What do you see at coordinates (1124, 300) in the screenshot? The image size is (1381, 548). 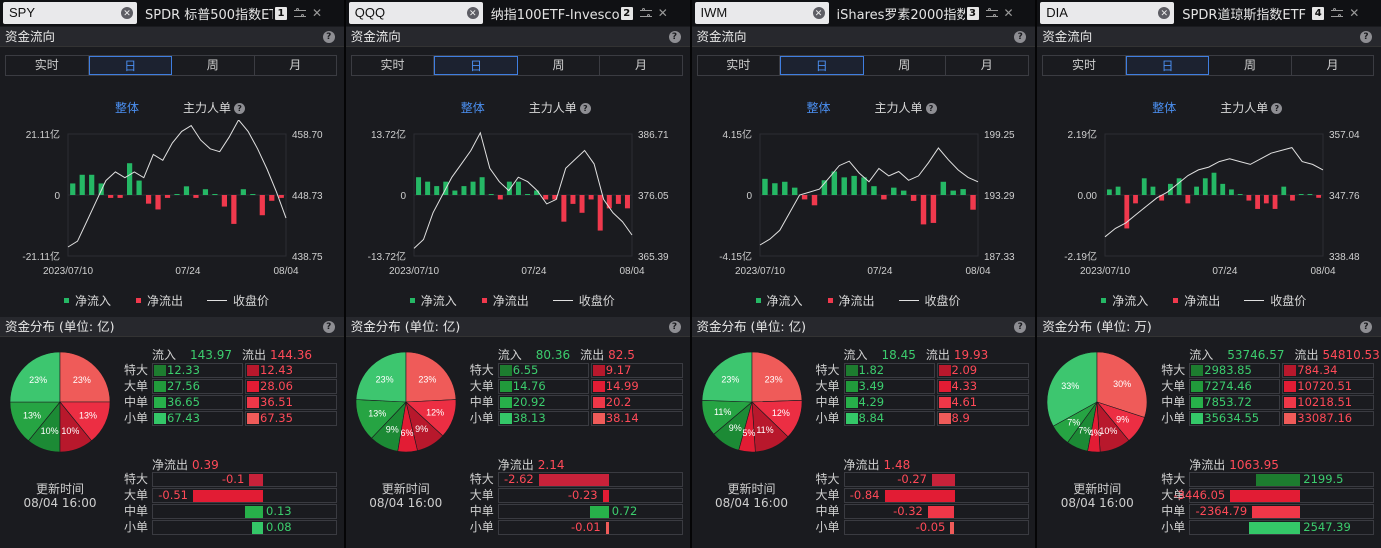 I see `legend-inflow: 净流入` at bounding box center [1124, 300].